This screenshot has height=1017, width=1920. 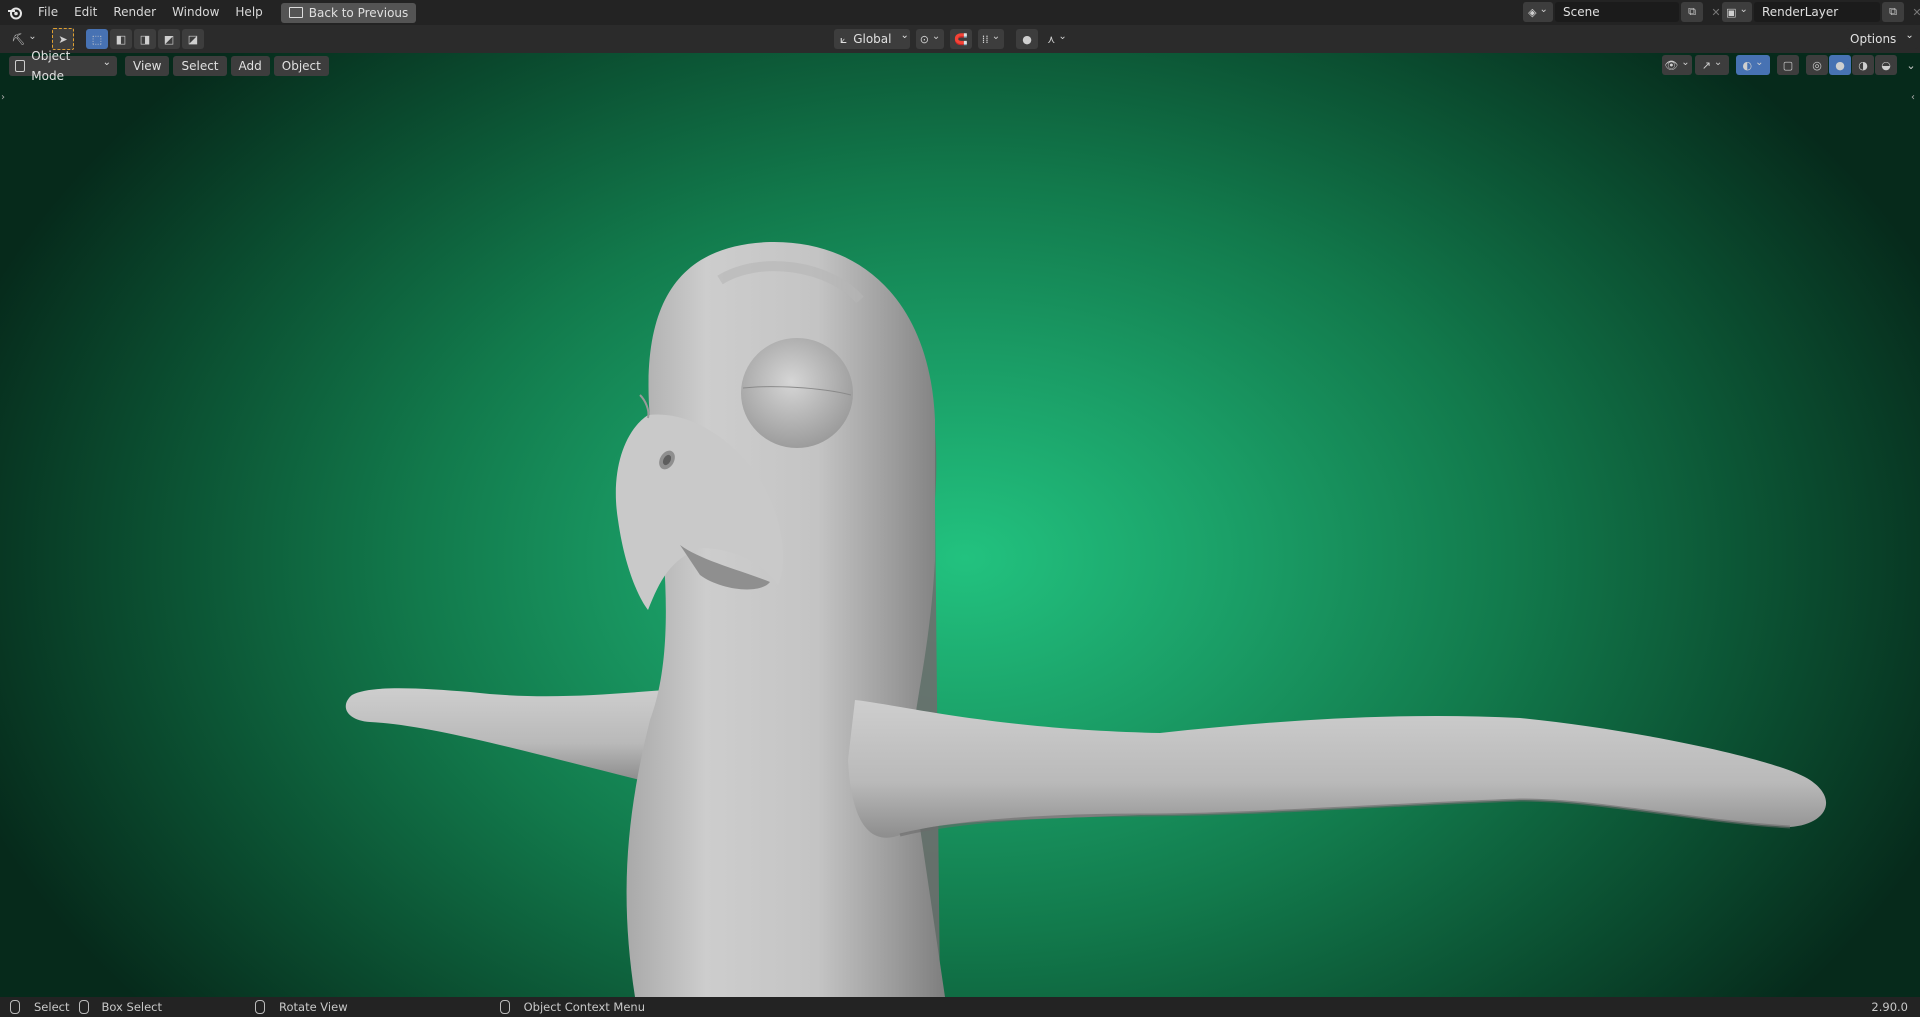 I want to click on add-menu: Add, so click(x=250, y=65).